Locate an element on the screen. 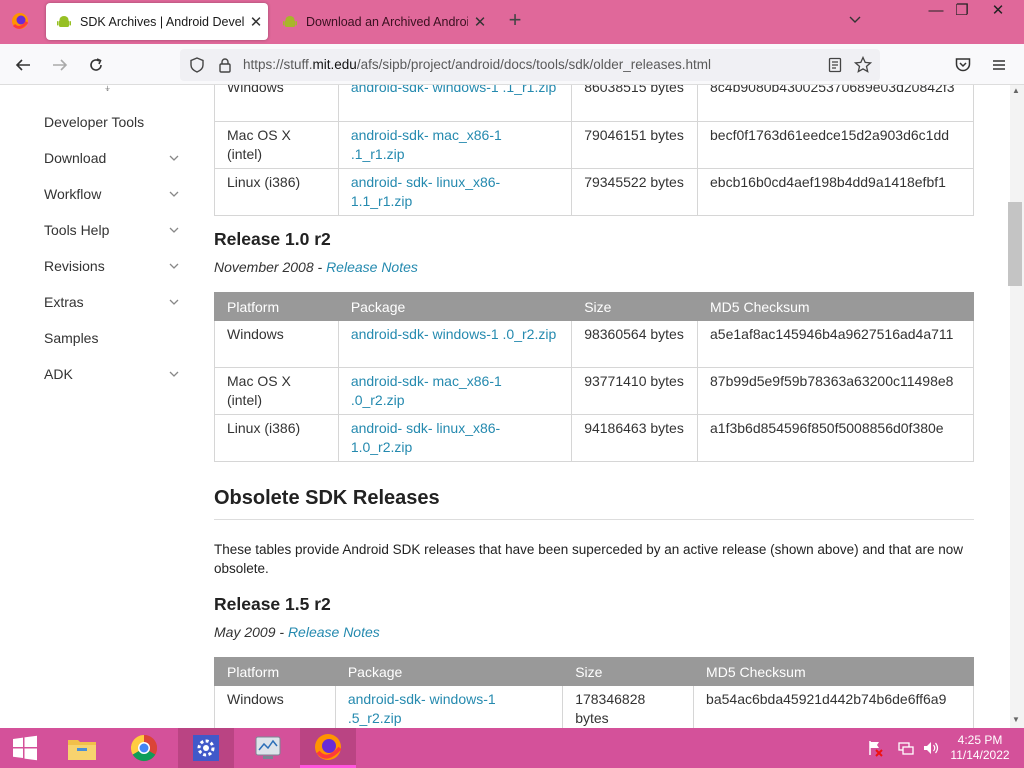 Image resolution: width=1024 pixels, height=768 pixels. size-cell: 93771410 bytes is located at coordinates (635, 391).